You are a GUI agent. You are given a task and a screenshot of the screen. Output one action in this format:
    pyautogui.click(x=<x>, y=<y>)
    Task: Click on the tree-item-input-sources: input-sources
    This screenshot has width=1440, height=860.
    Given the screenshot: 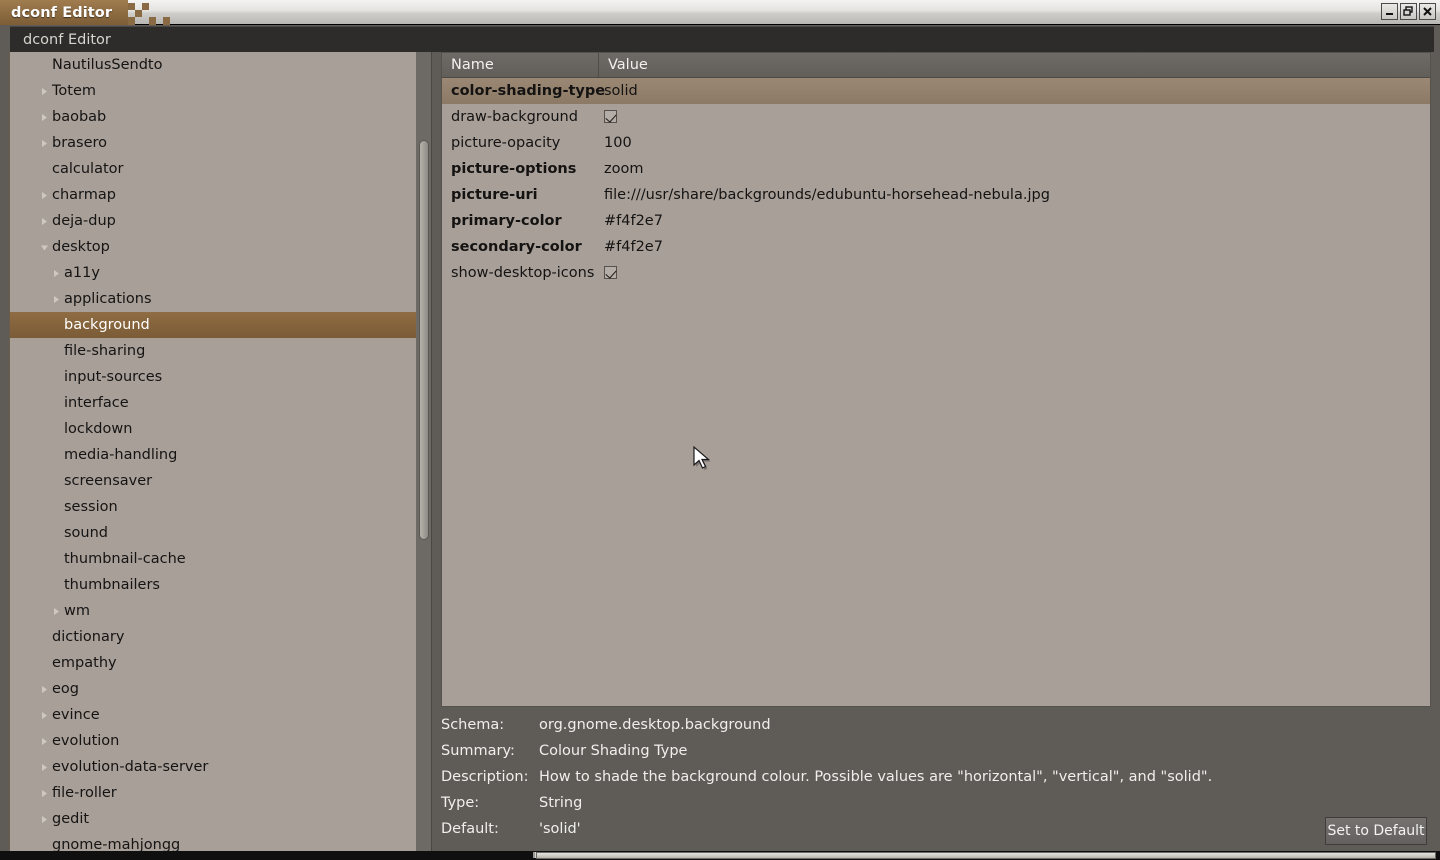 What is the action you would take?
    pyautogui.click(x=220, y=377)
    